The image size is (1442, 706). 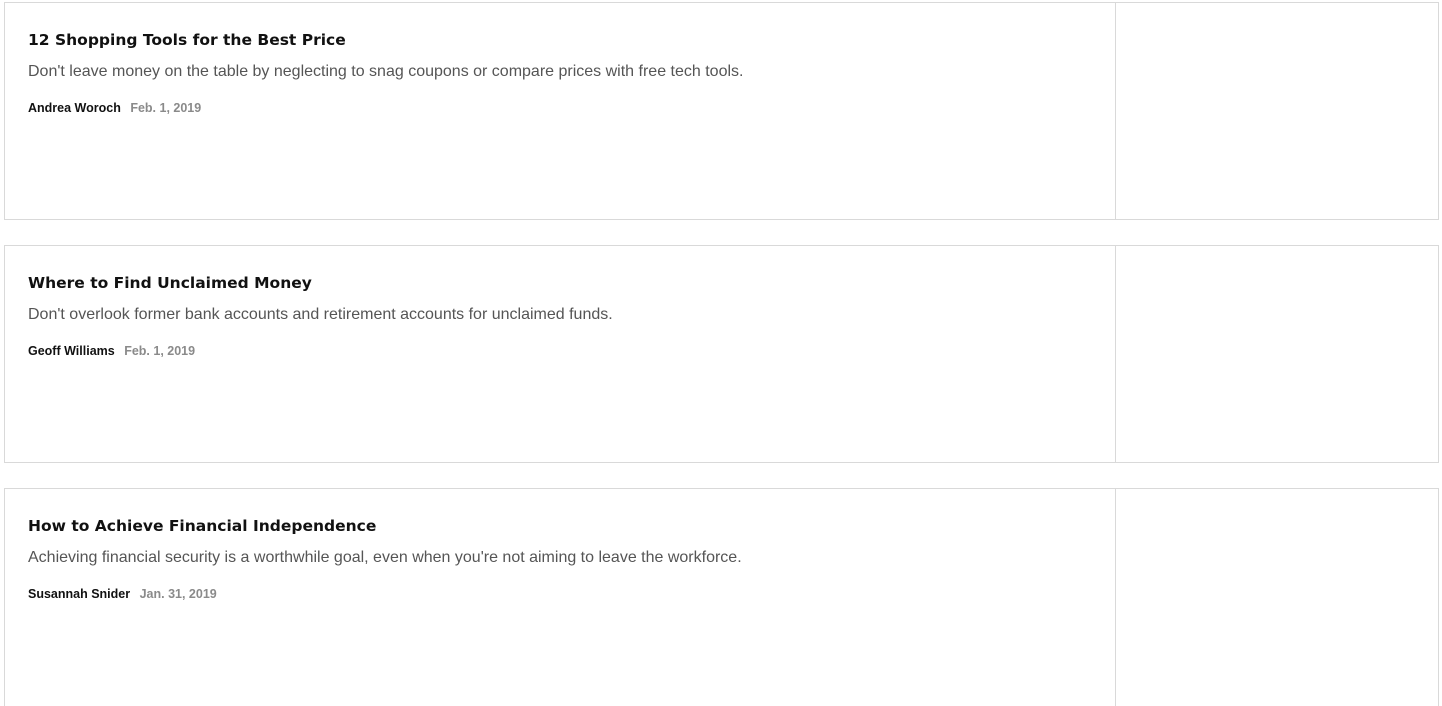 I want to click on article-author-link: Andrea Woroch, so click(x=74, y=108).